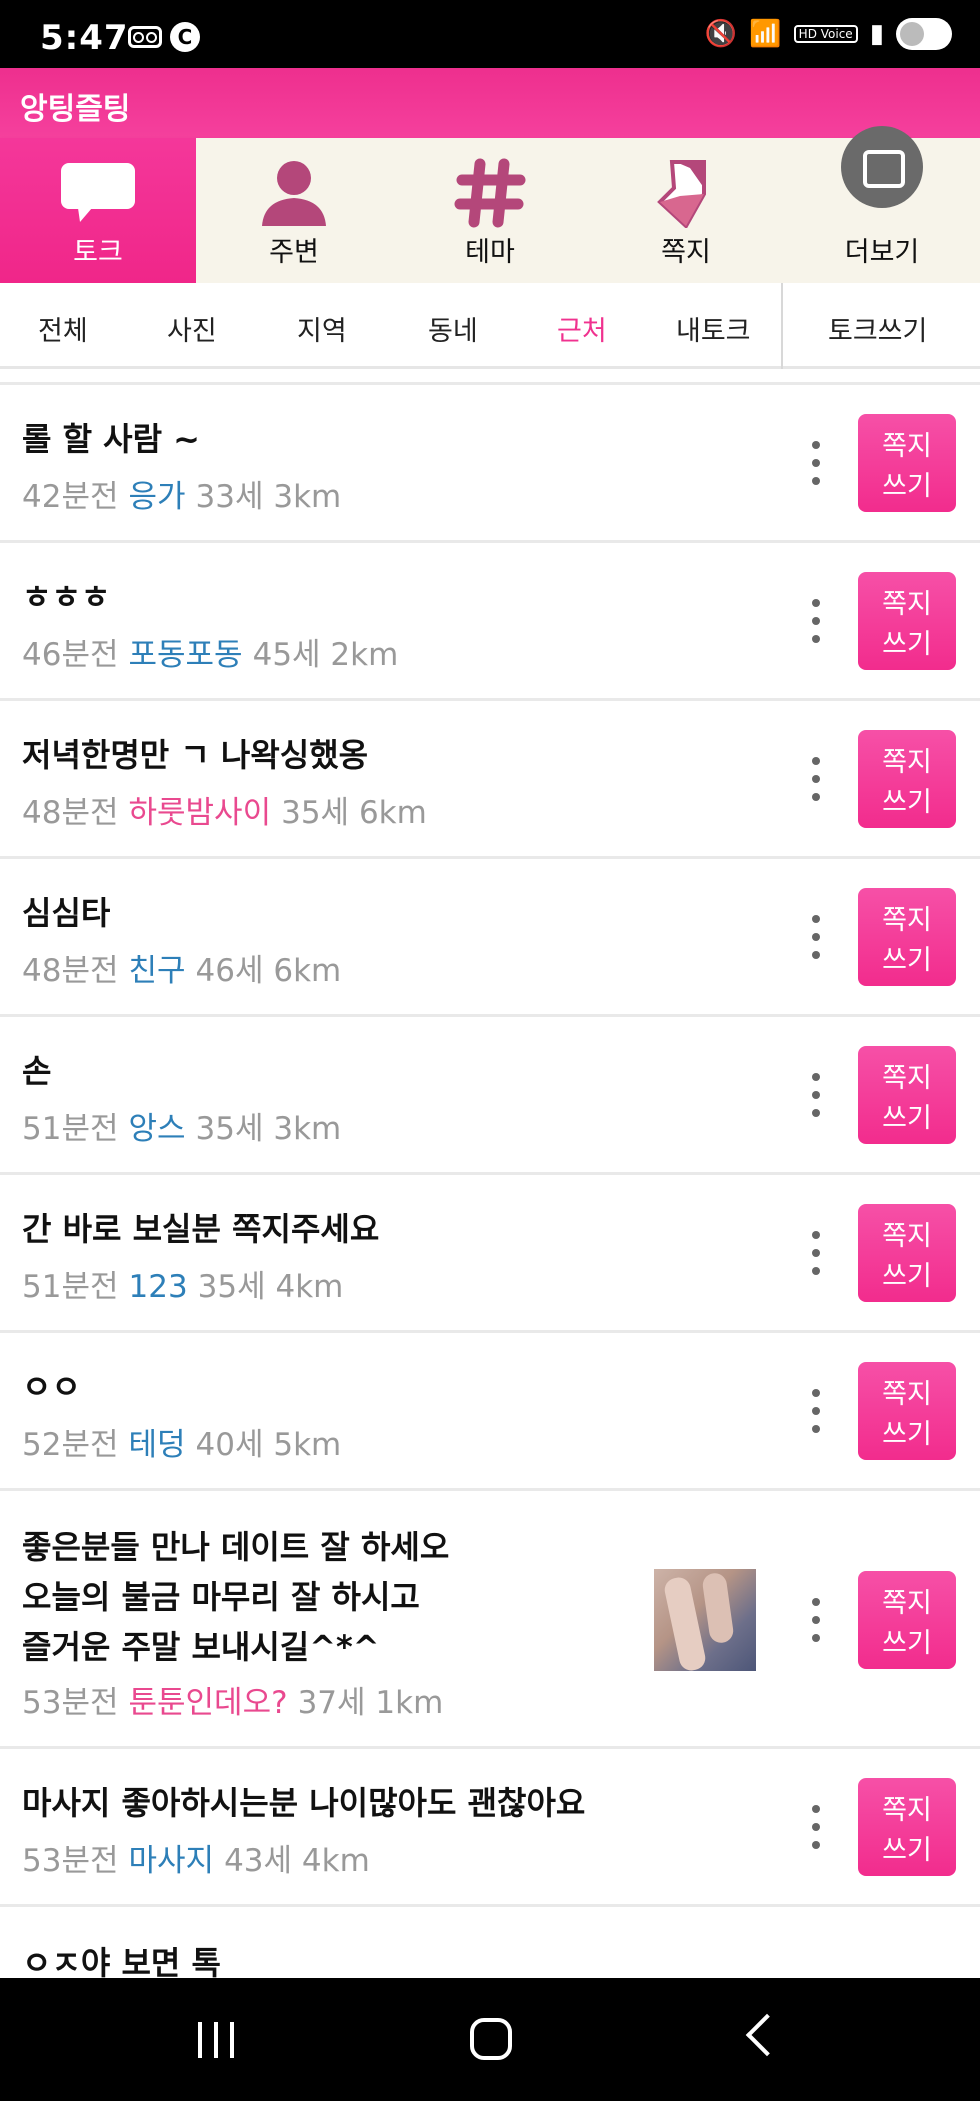  What do you see at coordinates (70, 655) in the screenshot?
I see `post-time: 46분전` at bounding box center [70, 655].